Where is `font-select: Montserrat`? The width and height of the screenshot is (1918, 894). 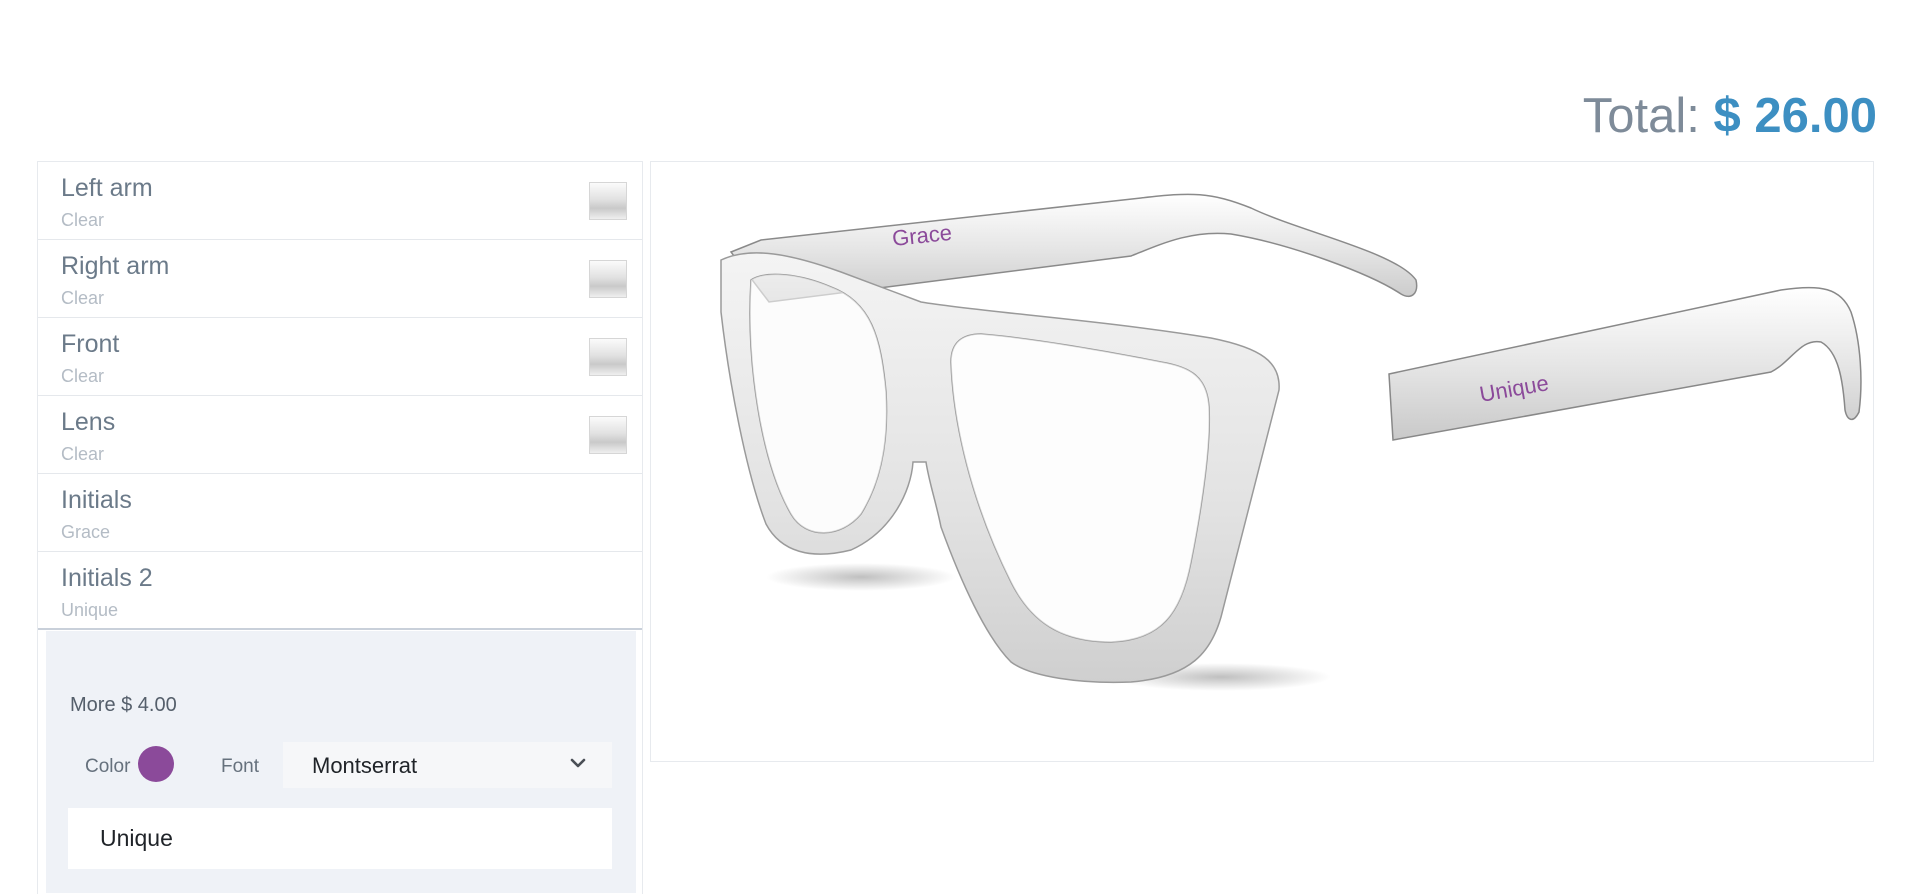 font-select: Montserrat is located at coordinates (447, 765).